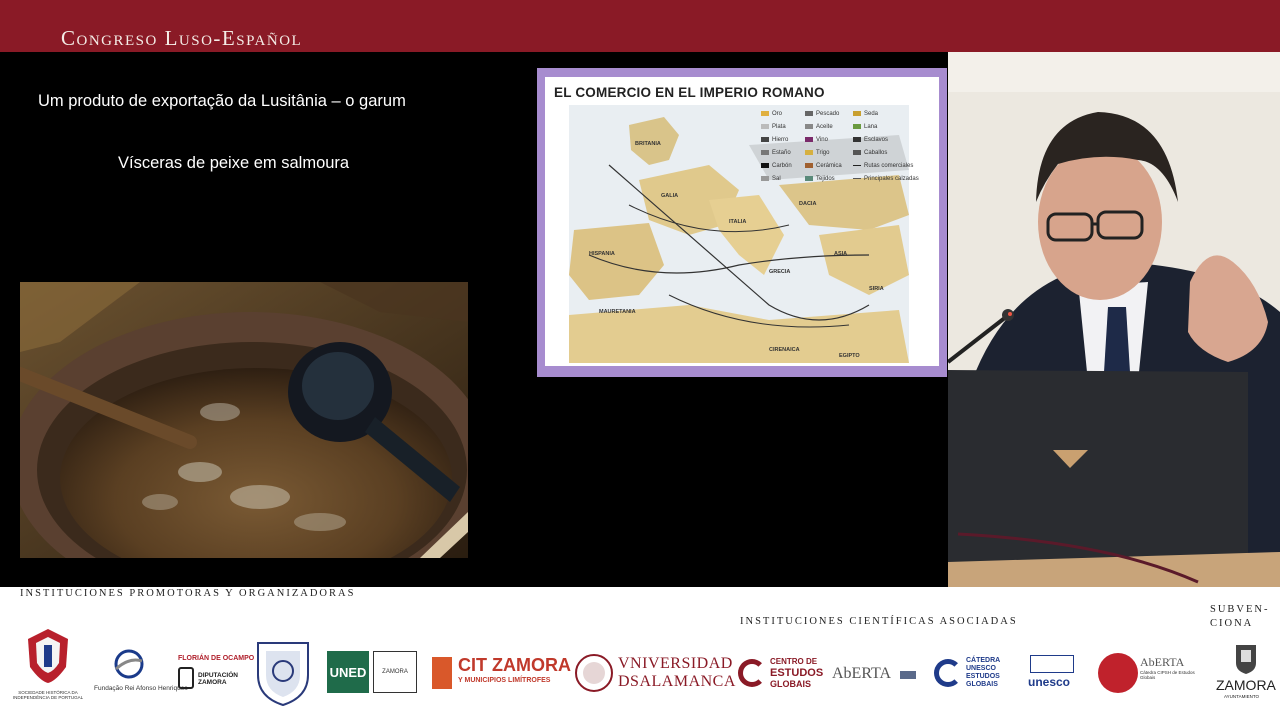 Image resolution: width=1280 pixels, height=720 pixels. Describe the element at coordinates (982, 684) in the screenshot. I see `catedra-label-4: GLOBAIS` at that location.